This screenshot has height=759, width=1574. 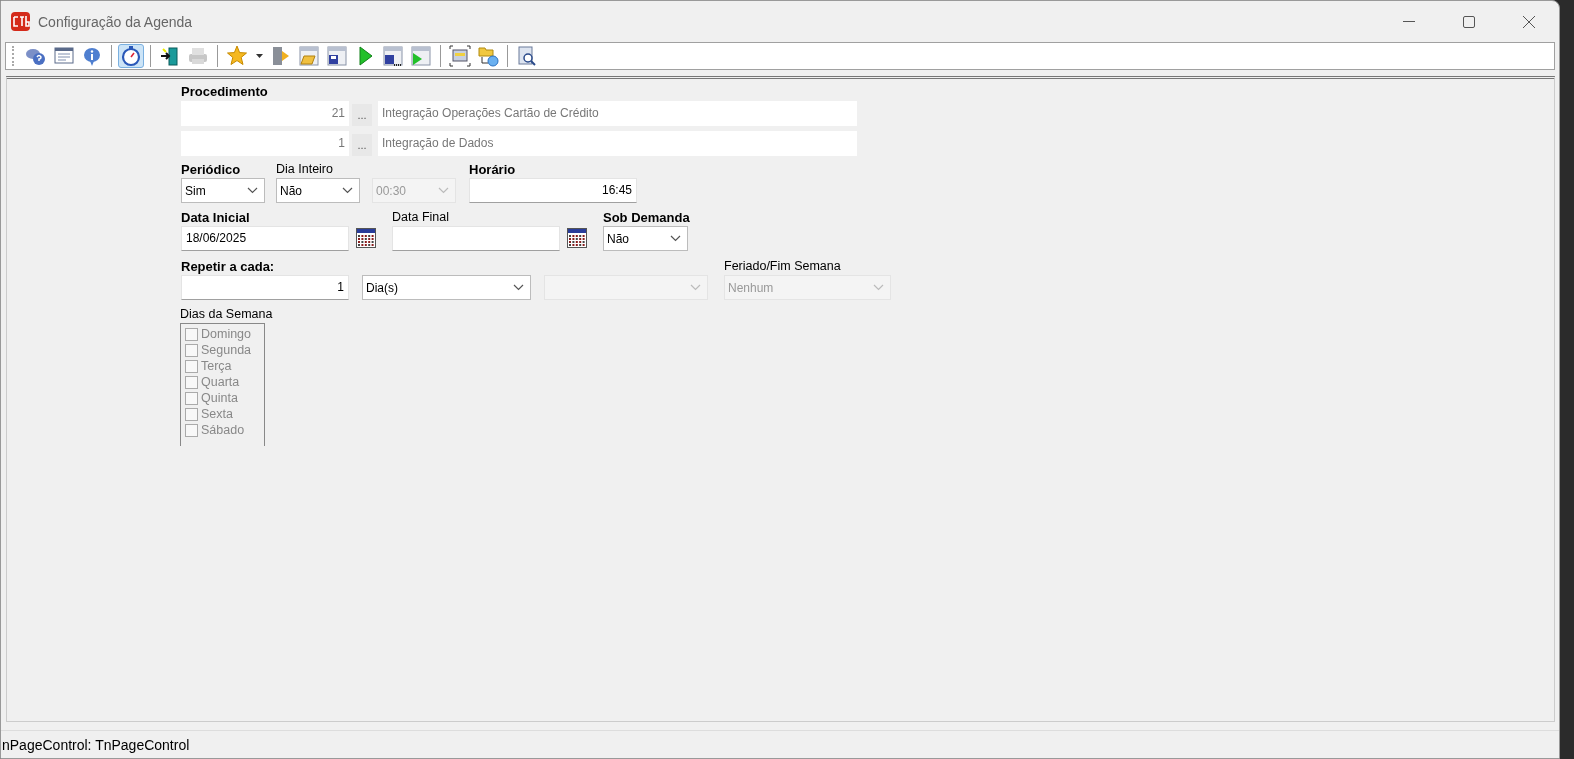 I want to click on field-label: Repetir a cada:, so click(x=228, y=266).